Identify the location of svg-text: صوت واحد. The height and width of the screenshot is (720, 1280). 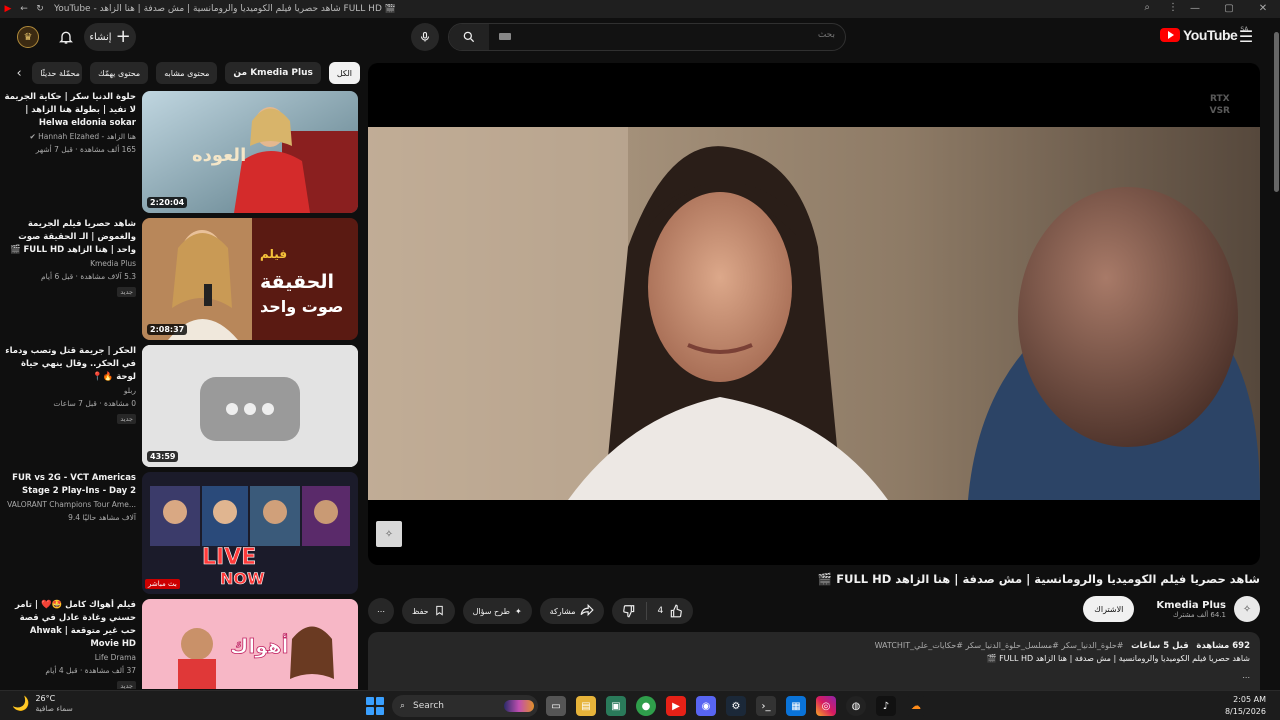
(301, 306).